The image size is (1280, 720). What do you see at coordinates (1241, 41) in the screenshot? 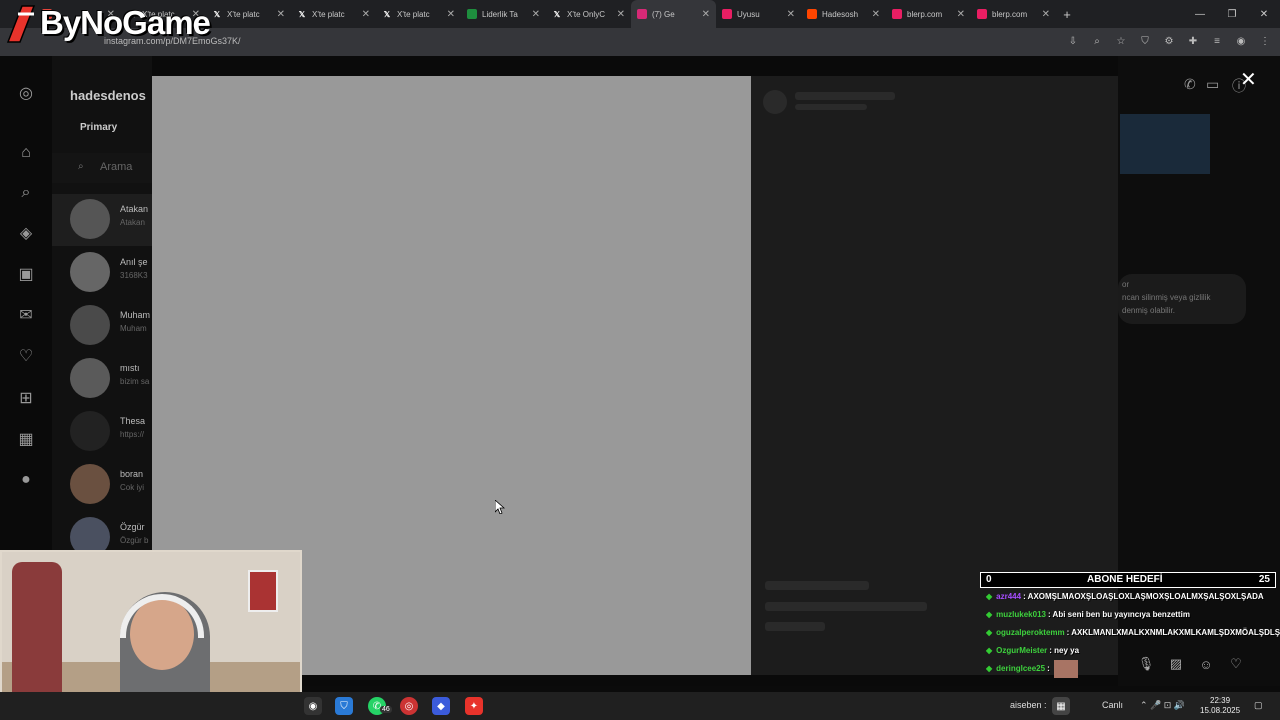
I see `profile-icon: ◉` at bounding box center [1241, 41].